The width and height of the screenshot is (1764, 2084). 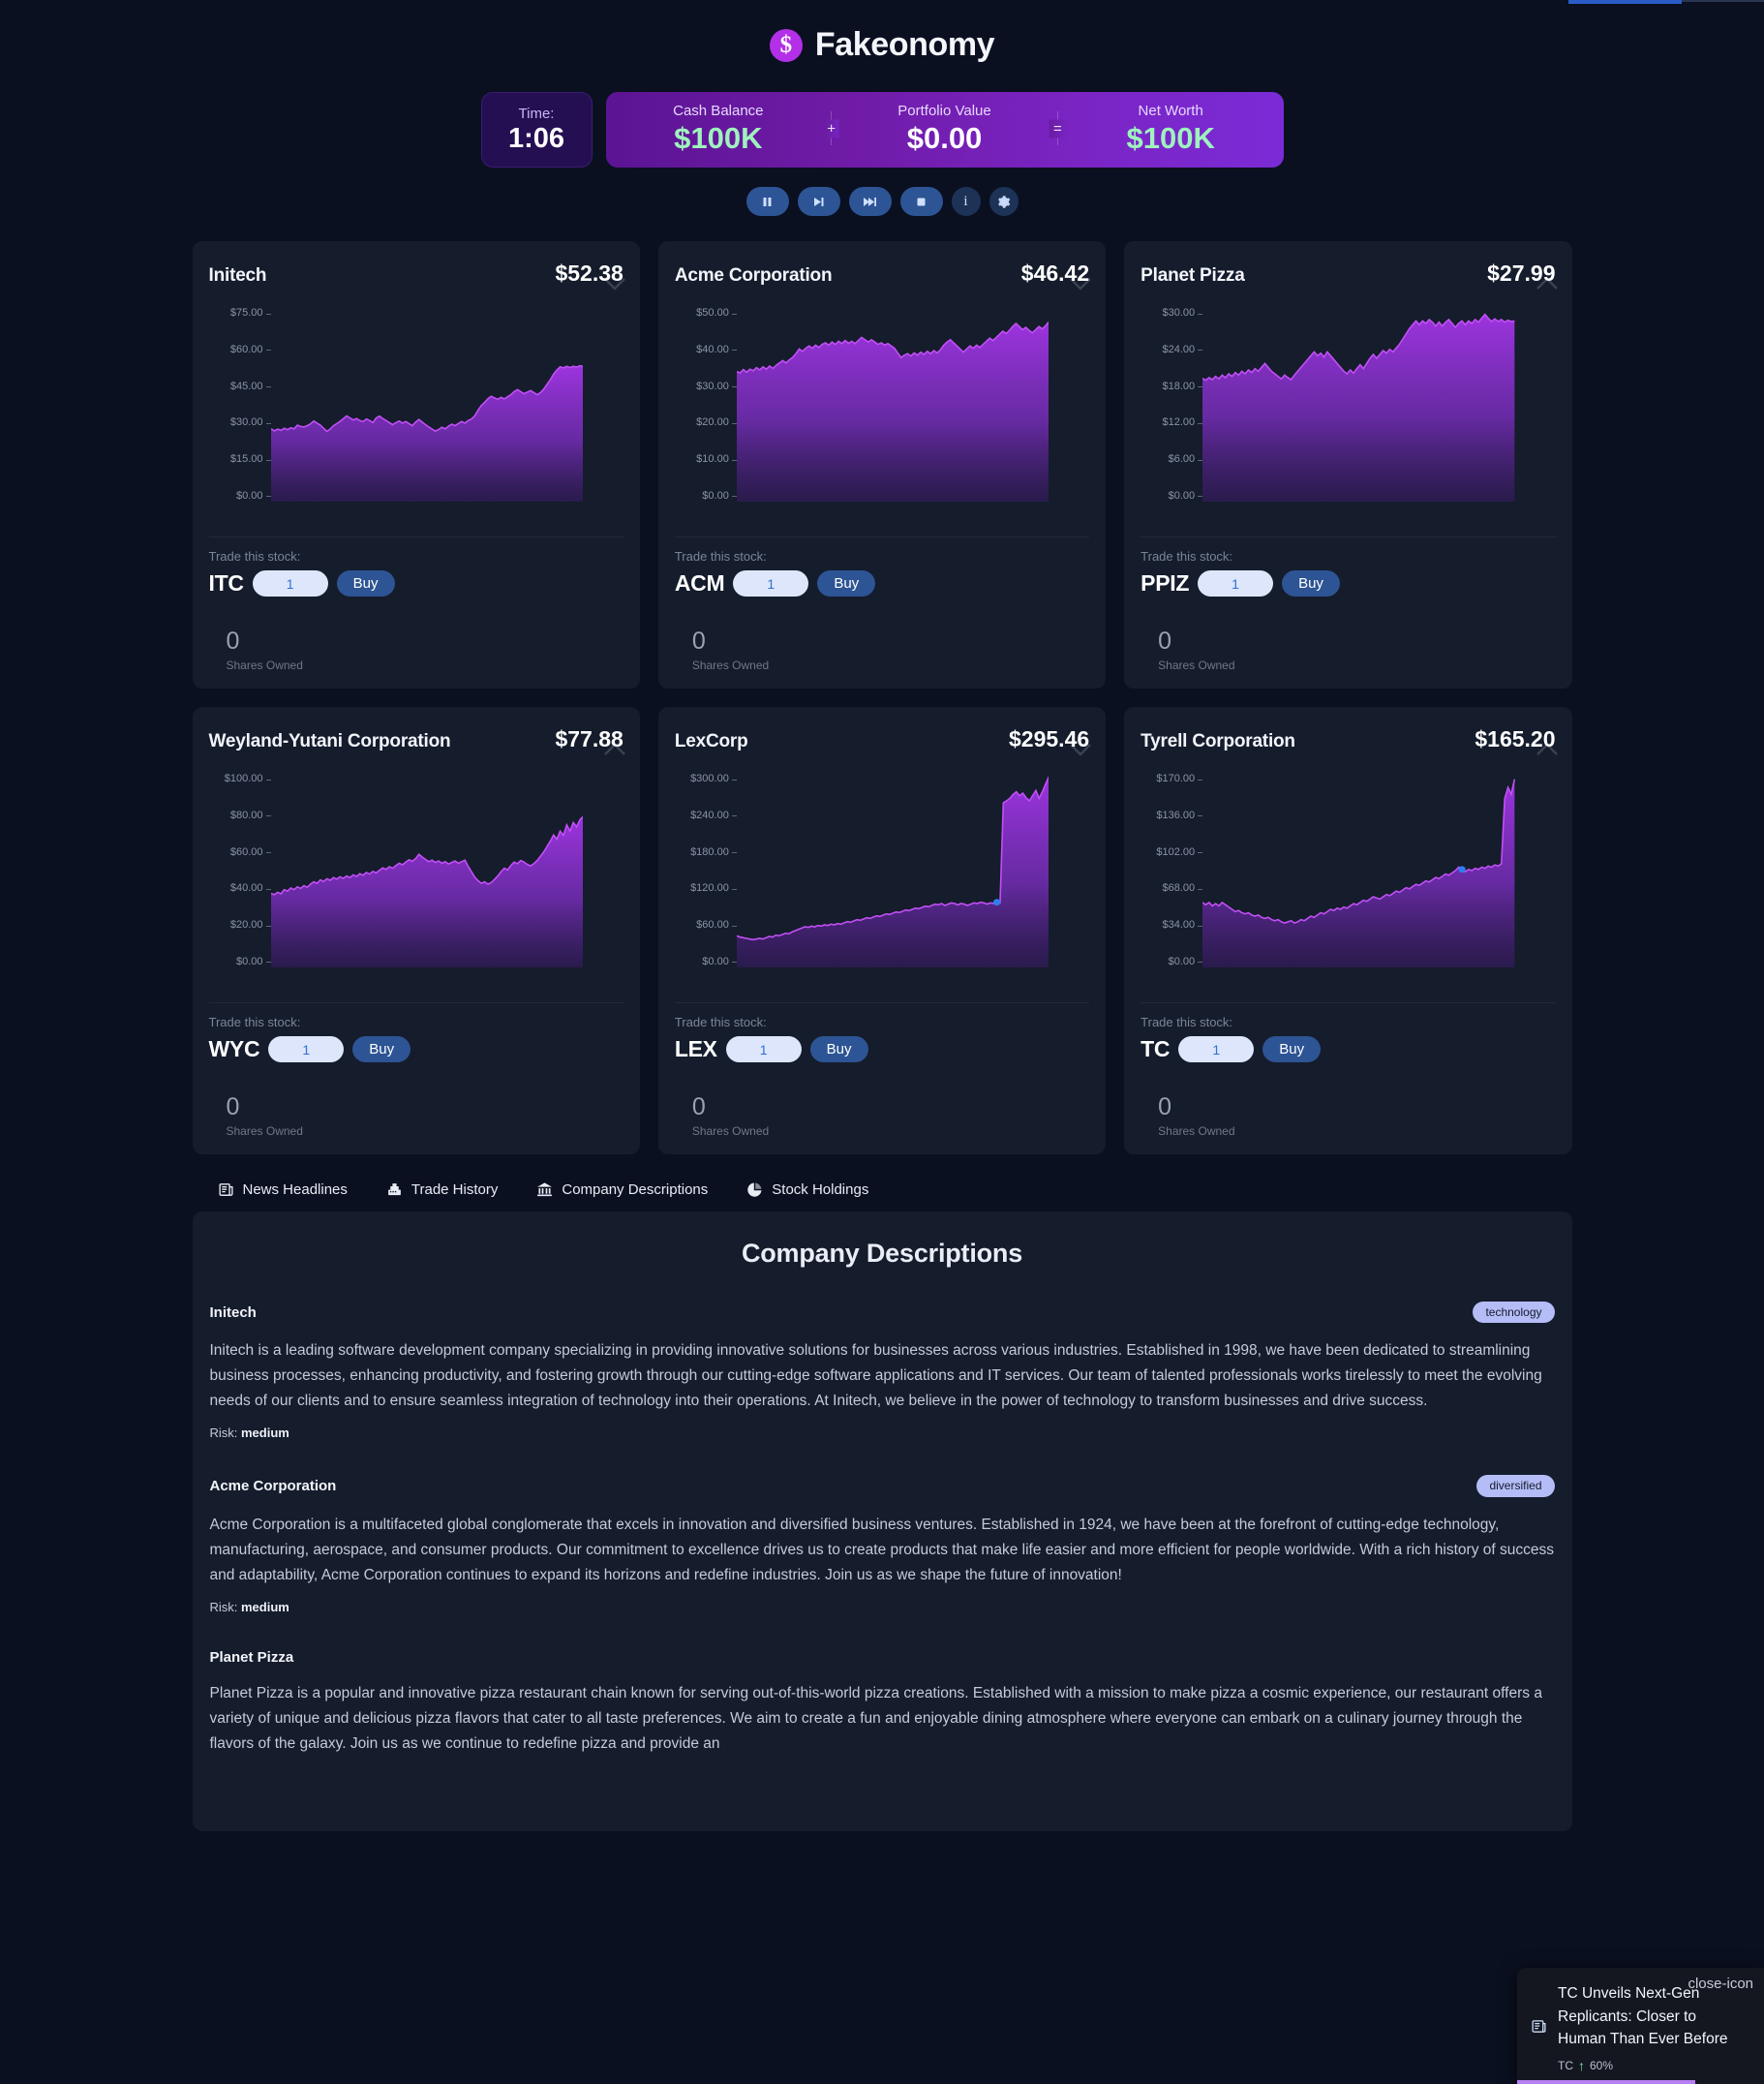 I want to click on app-title: Fakeonomy, so click(x=905, y=44).